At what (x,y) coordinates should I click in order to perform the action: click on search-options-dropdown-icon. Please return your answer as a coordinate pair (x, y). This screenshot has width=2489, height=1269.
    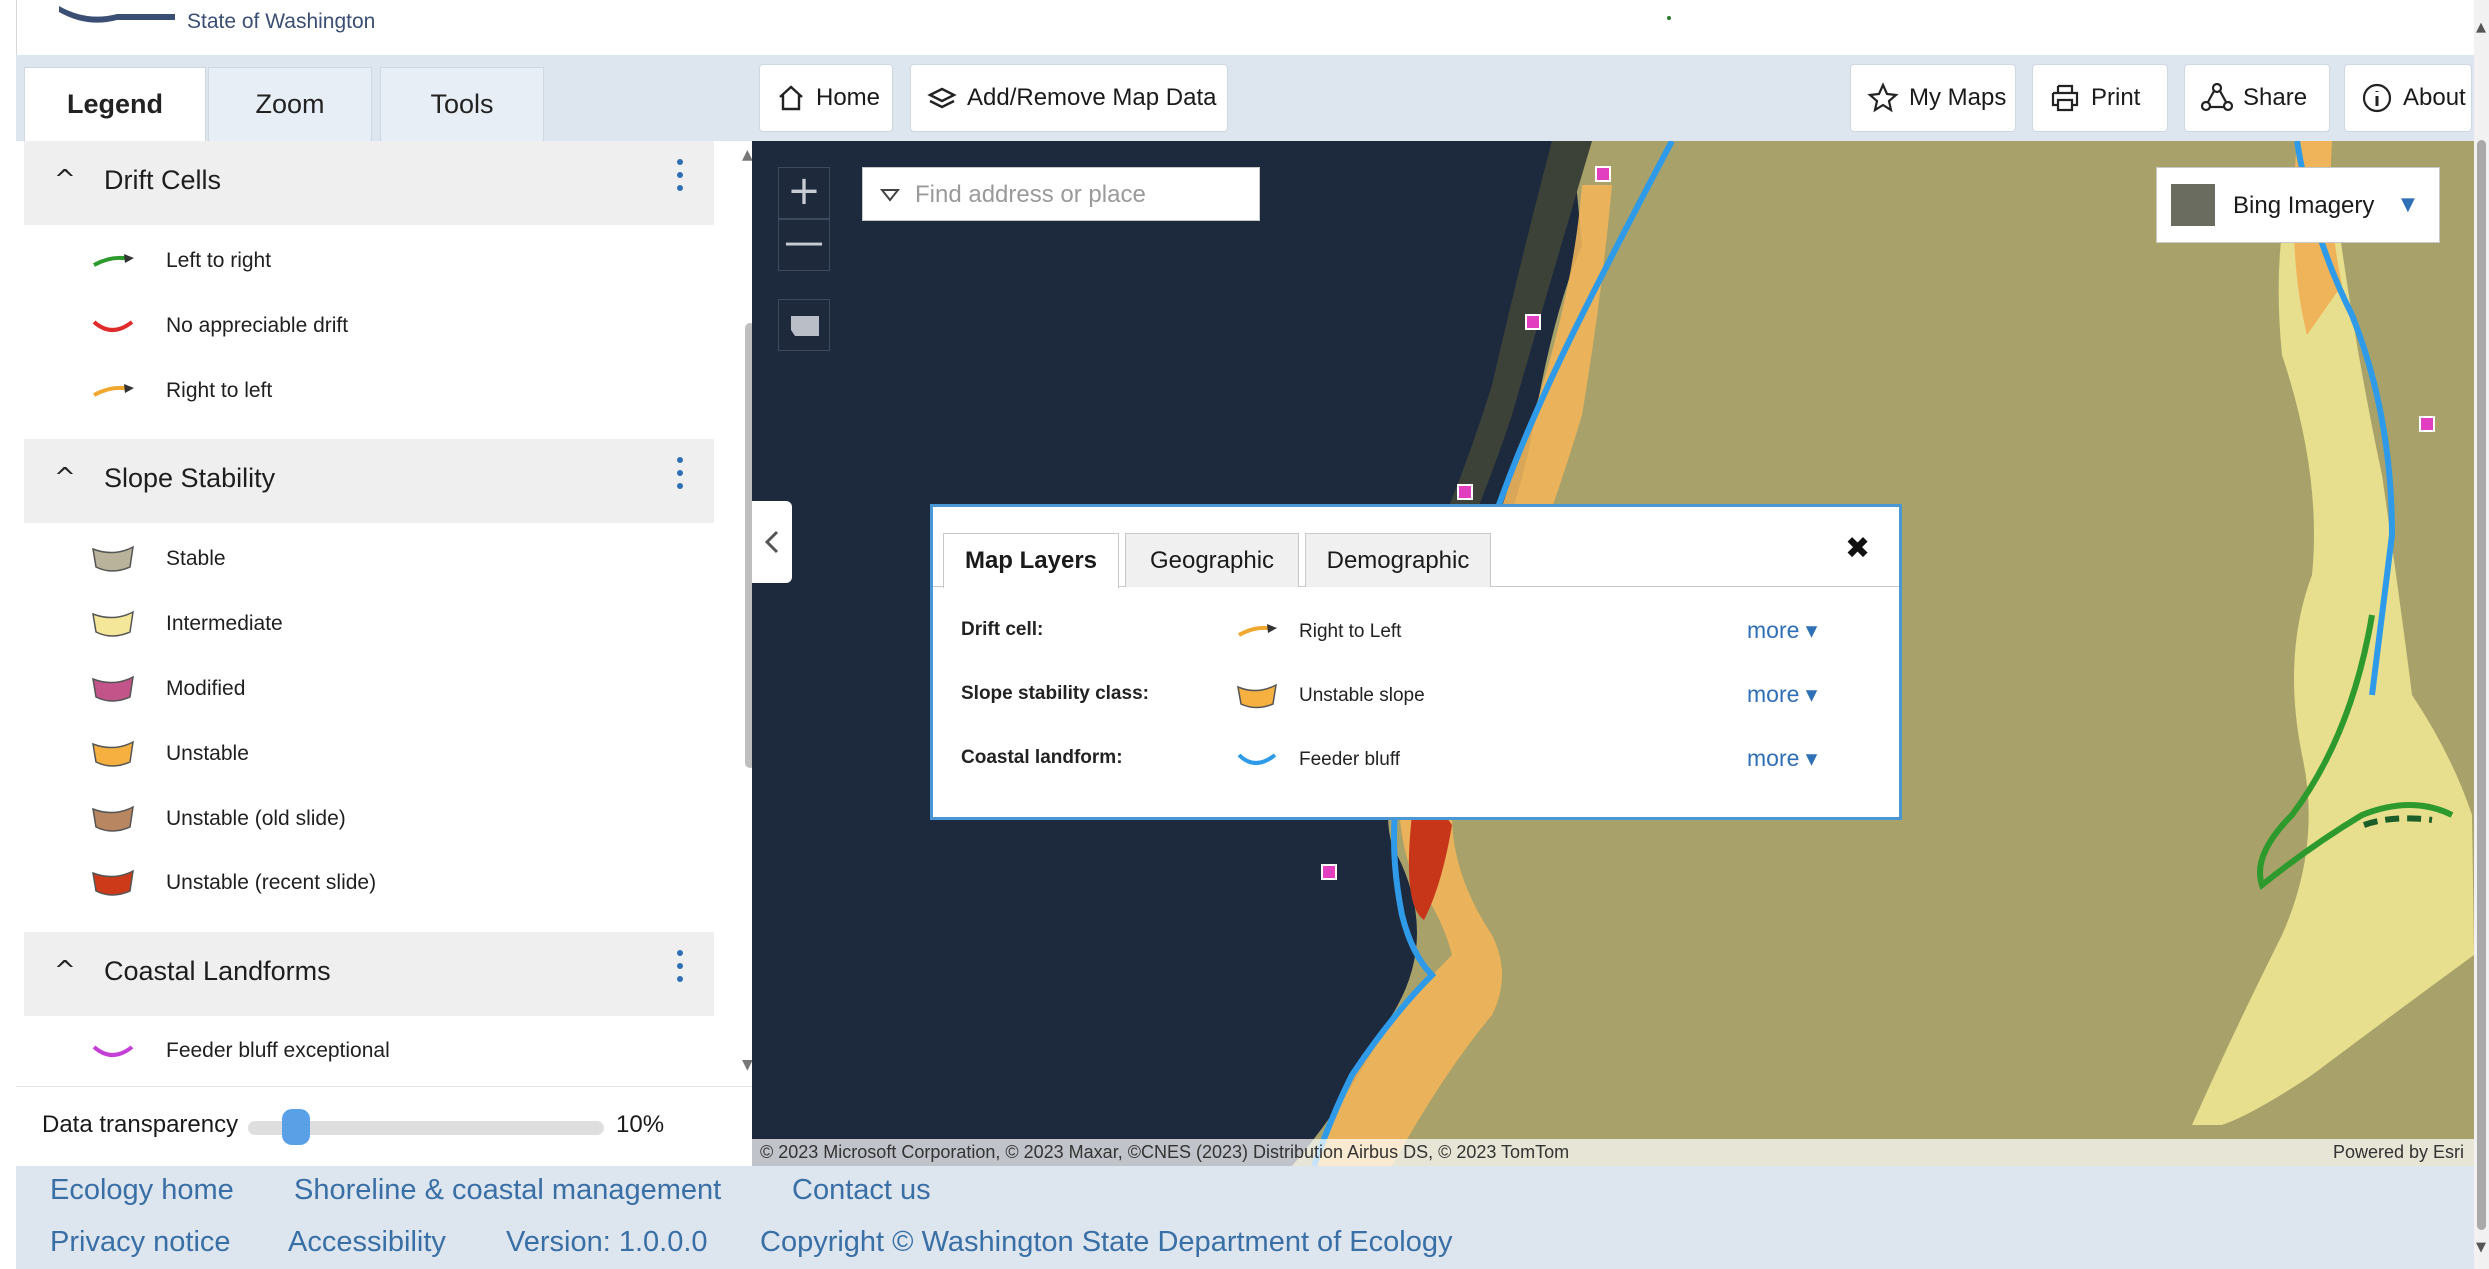
    Looking at the image, I should click on (890, 195).